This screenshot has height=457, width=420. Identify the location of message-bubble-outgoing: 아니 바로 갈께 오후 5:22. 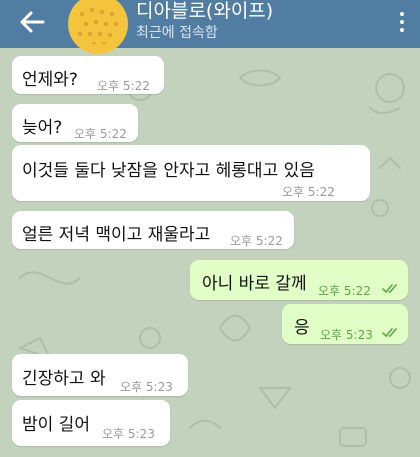
(299, 280).